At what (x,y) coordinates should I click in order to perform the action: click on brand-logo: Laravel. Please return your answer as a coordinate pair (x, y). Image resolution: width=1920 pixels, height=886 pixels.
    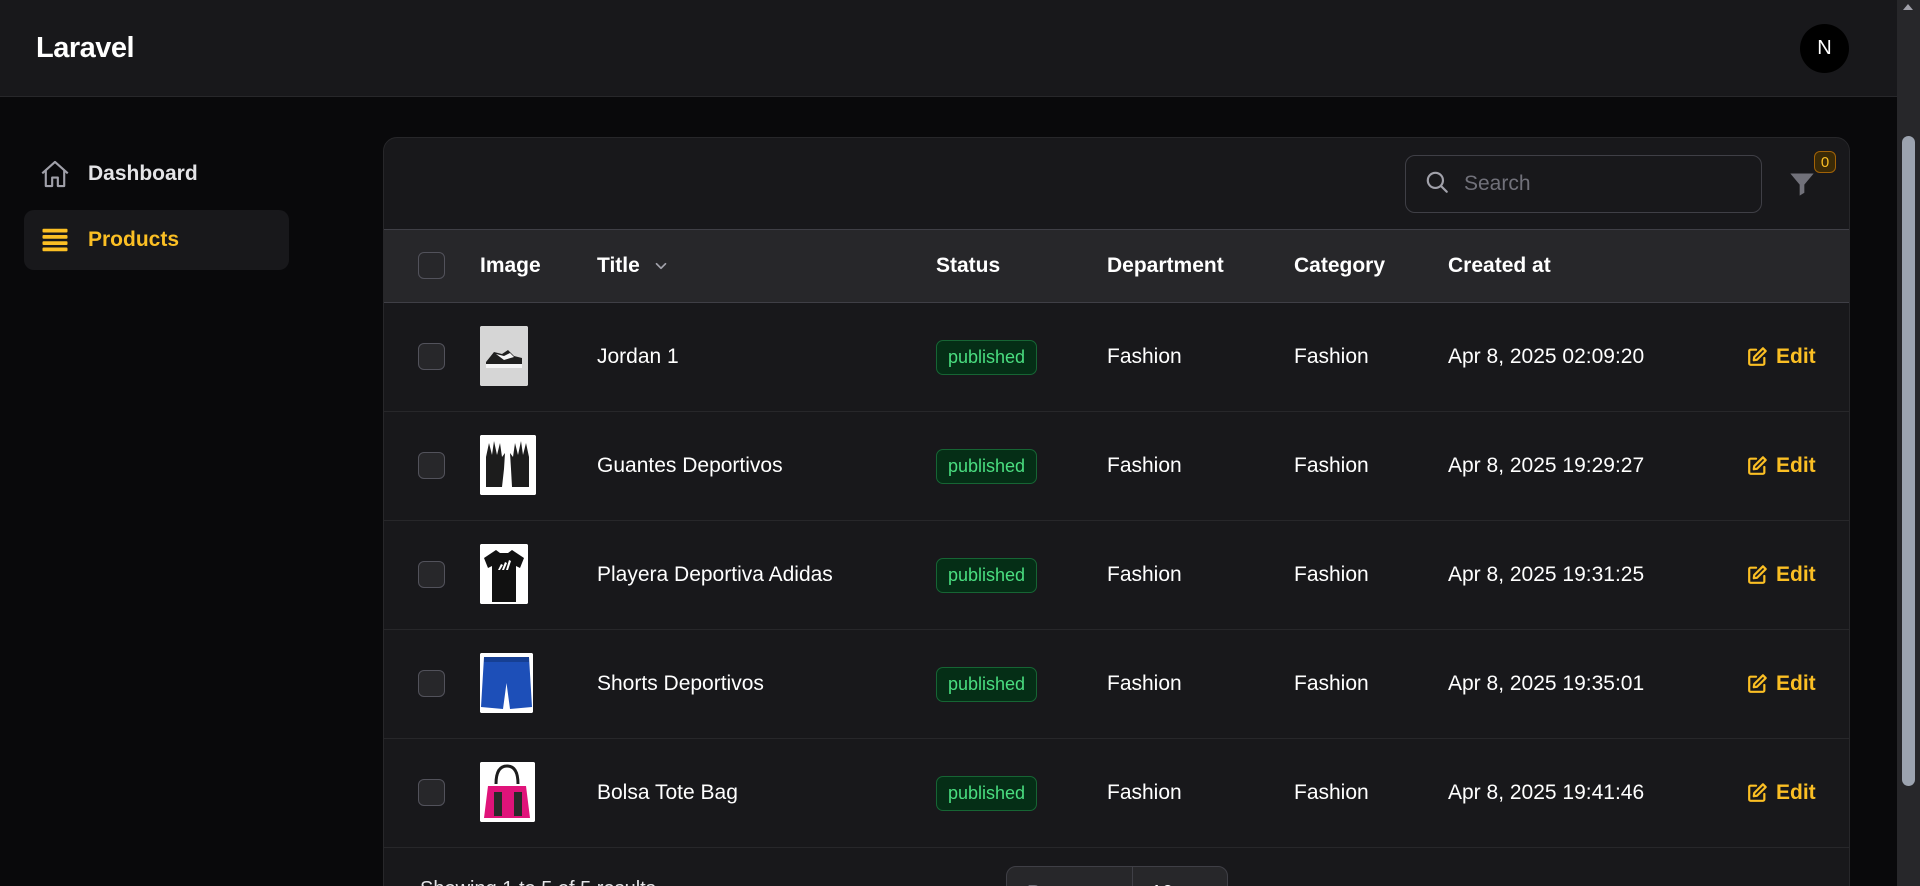
    Looking at the image, I should click on (85, 48).